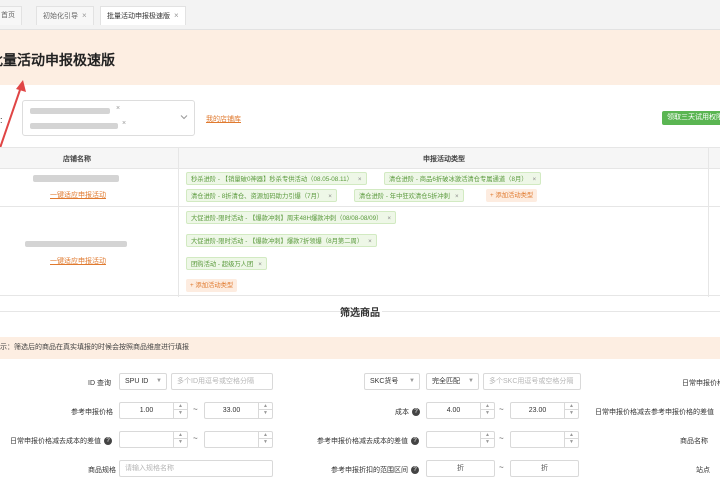 Image resolution: width=720 pixels, height=480 pixels. What do you see at coordinates (57, 60) in the screenshot?
I see `page-title: 批量活动申报极速版` at bounding box center [57, 60].